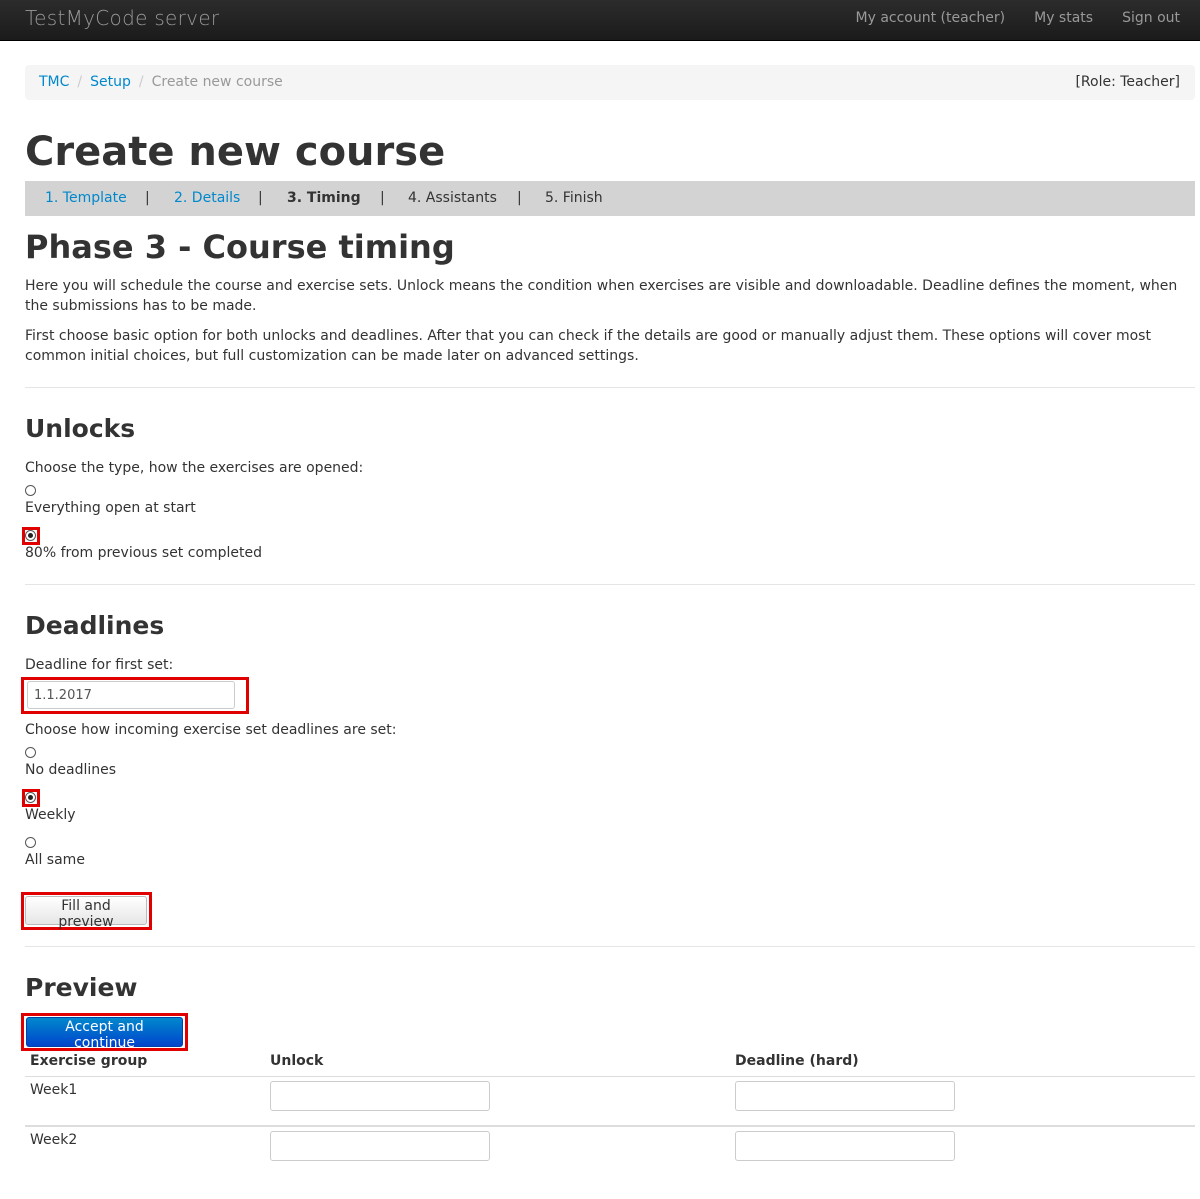 Image resolution: width=1200 pixels, height=1199 pixels. Describe the element at coordinates (122, 18) in the screenshot. I see `brand-logo-text: TestMyCode server` at that location.